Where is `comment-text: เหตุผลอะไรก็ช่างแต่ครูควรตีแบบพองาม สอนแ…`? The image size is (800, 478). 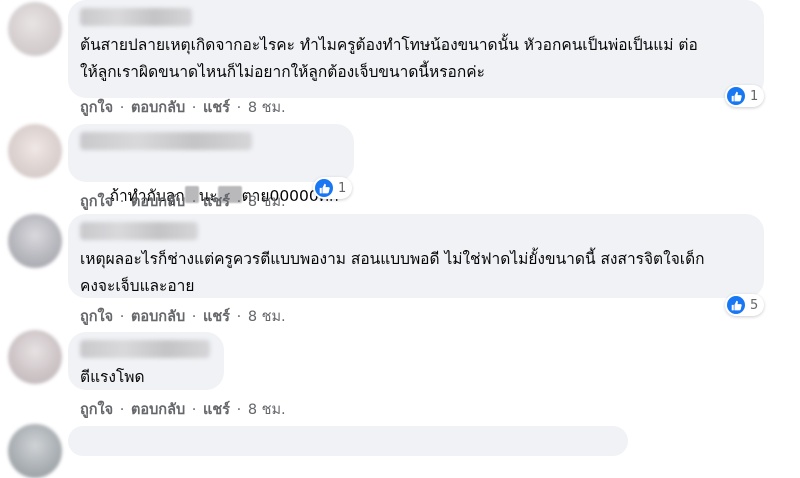
comment-text: เหตุผลอะไรก็ช่างแต่ครูควรตีแบบพองาม สอนแ… is located at coordinates (392, 272).